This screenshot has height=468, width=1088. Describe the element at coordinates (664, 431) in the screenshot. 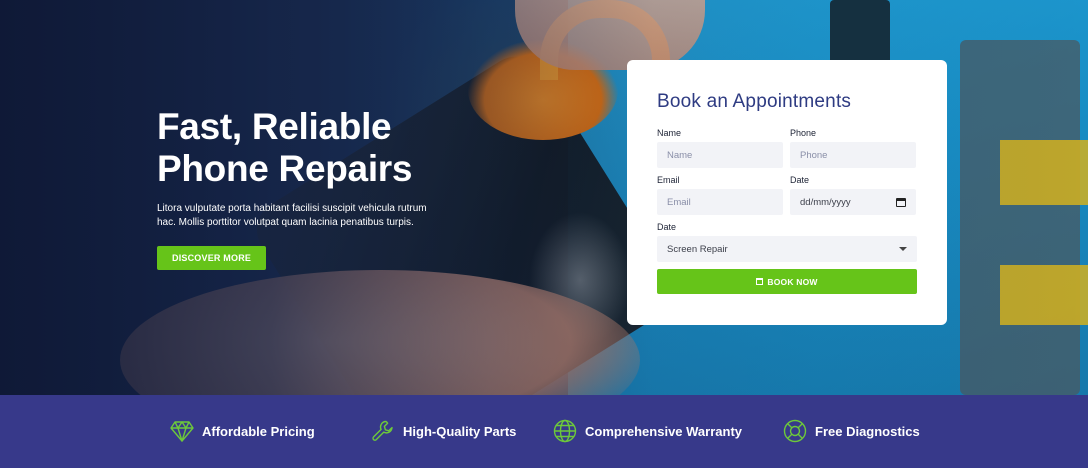

I see `feature-label: Comprehensive Warranty` at that location.